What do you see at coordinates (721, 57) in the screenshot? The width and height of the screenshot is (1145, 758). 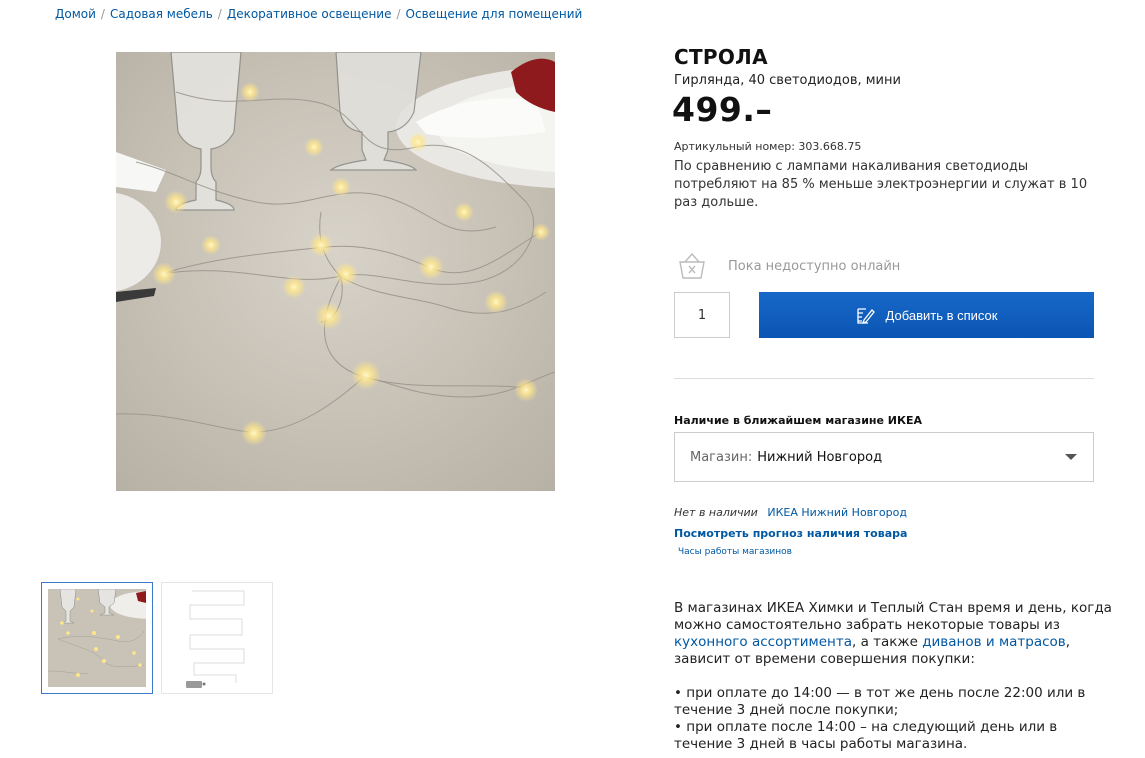 I see `product-name: СТРОЛА` at bounding box center [721, 57].